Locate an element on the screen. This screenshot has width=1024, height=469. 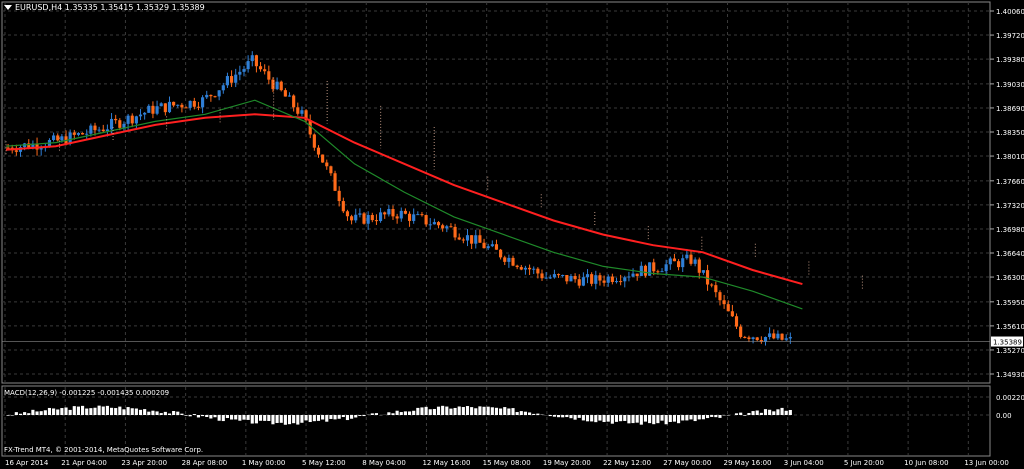
time-tick-label: 27 May 00:00 is located at coordinates (687, 463).